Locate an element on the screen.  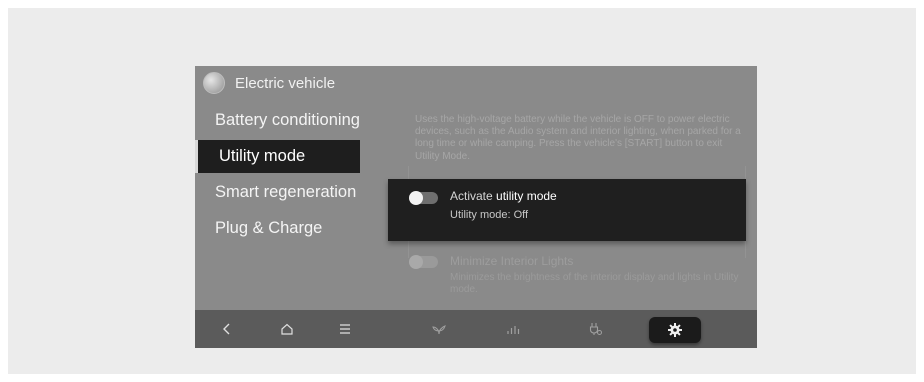
energy-bars-icon is located at coordinates (513, 330).